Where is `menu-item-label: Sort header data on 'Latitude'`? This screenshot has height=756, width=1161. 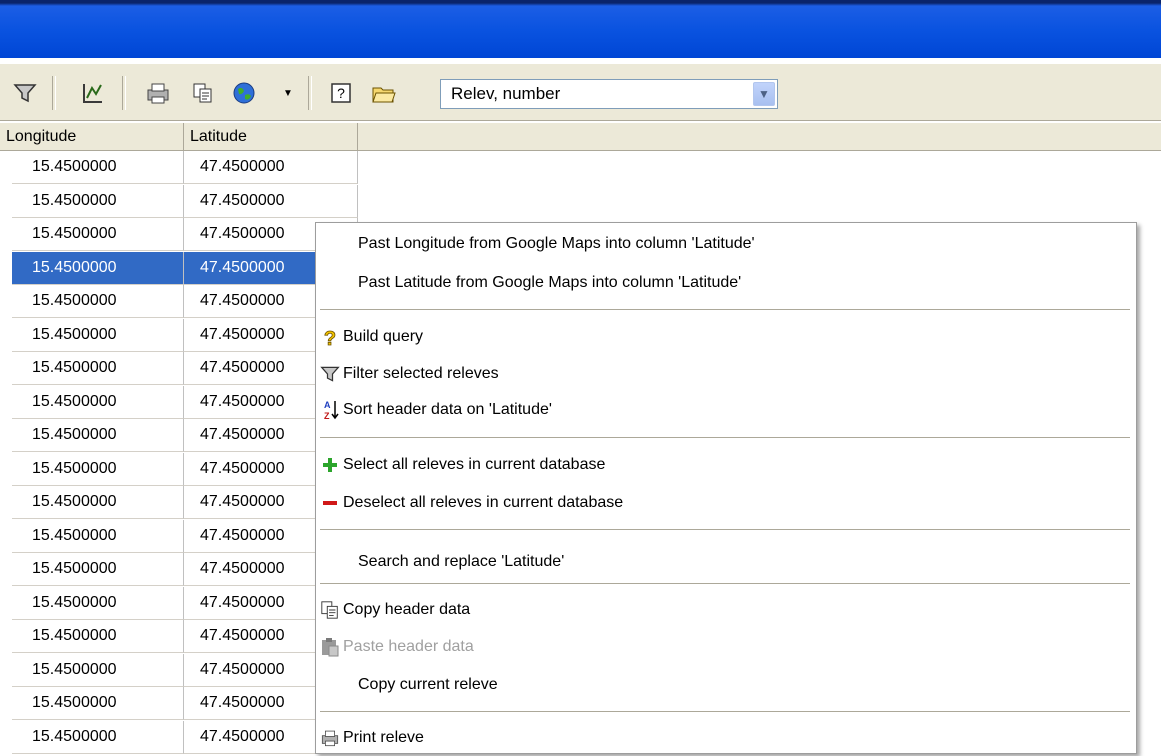 menu-item-label: Sort header data on 'Latitude' is located at coordinates (447, 409).